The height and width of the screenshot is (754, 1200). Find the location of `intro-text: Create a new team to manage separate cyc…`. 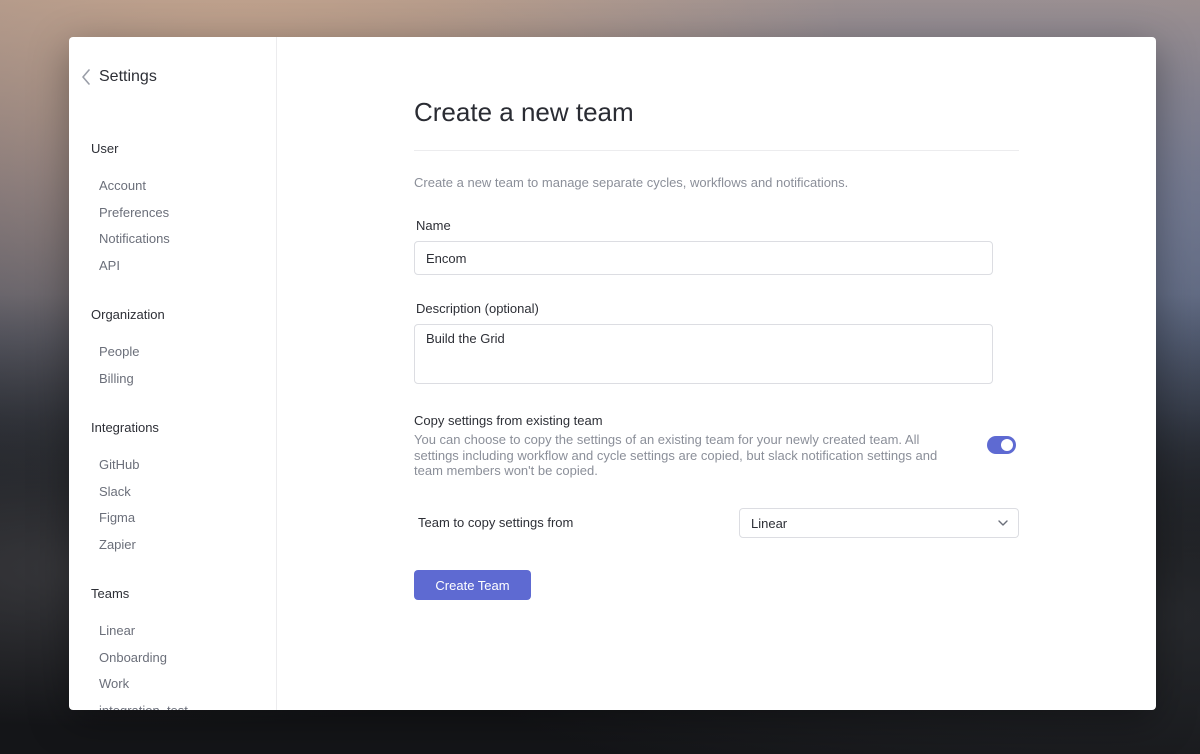

intro-text: Create a new team to manage separate cyc… is located at coordinates (631, 182).